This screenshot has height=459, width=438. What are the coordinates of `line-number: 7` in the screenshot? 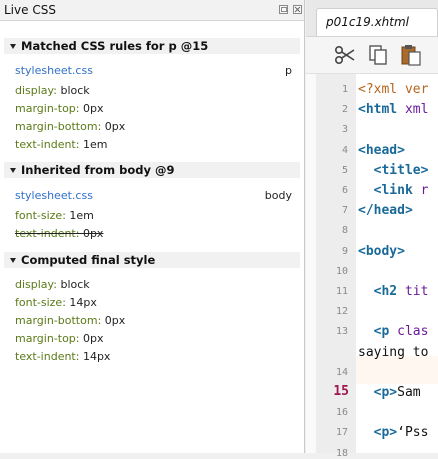 It's located at (344, 211).